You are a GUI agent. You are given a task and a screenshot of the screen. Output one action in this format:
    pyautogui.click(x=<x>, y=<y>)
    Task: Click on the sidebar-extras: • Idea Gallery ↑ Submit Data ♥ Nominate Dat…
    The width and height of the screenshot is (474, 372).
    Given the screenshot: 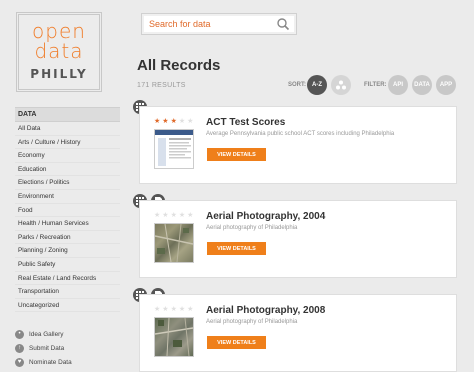 What is the action you would take?
    pyautogui.click(x=43, y=348)
    